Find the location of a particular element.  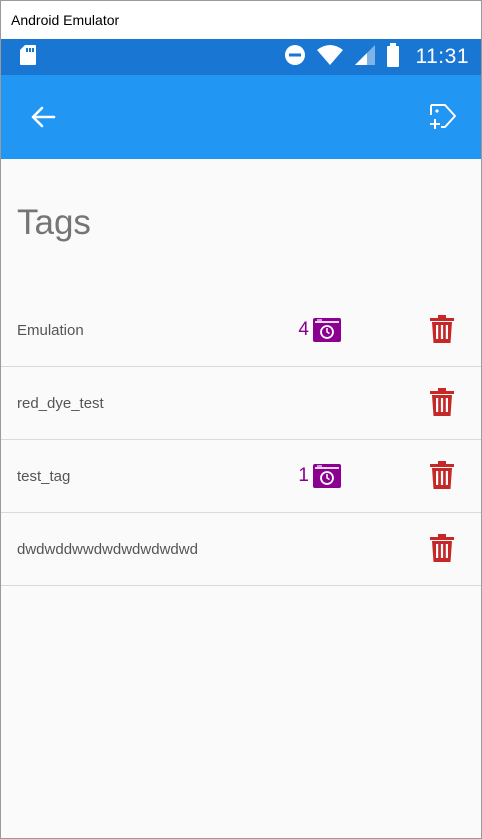

status-bar: 11:31 is located at coordinates (241, 57).